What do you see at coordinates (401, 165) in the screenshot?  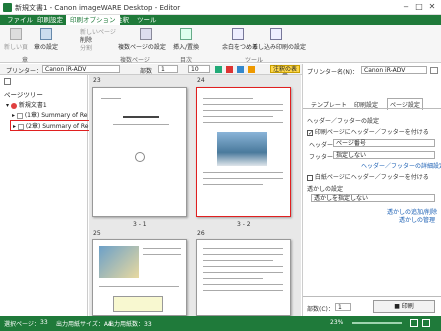 I see `header-footer-details-link: ヘッダー／フッターの詳細設定` at bounding box center [401, 165].